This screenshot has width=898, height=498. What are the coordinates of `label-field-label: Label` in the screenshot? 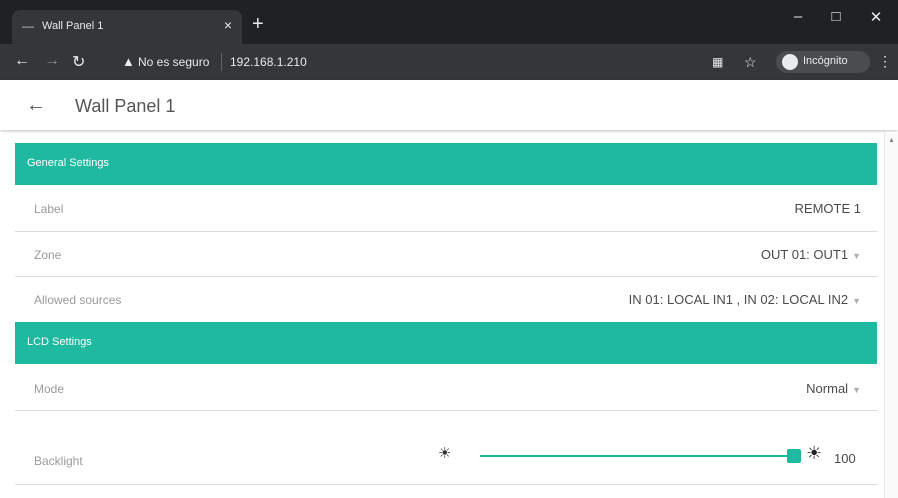 It's located at (49, 209).